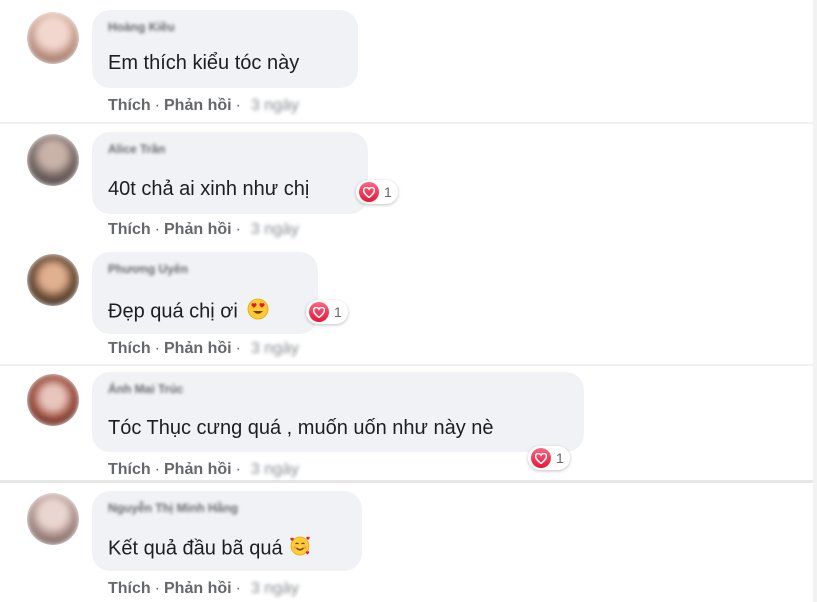  What do you see at coordinates (300, 549) in the screenshot?
I see `smiling-face-with-hearts-emoji-icon` at bounding box center [300, 549].